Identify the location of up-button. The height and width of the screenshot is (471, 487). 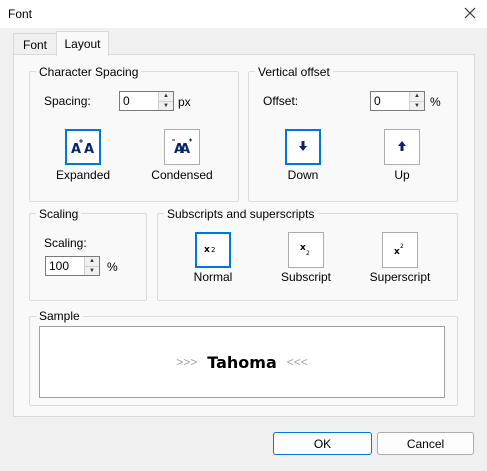
(402, 147).